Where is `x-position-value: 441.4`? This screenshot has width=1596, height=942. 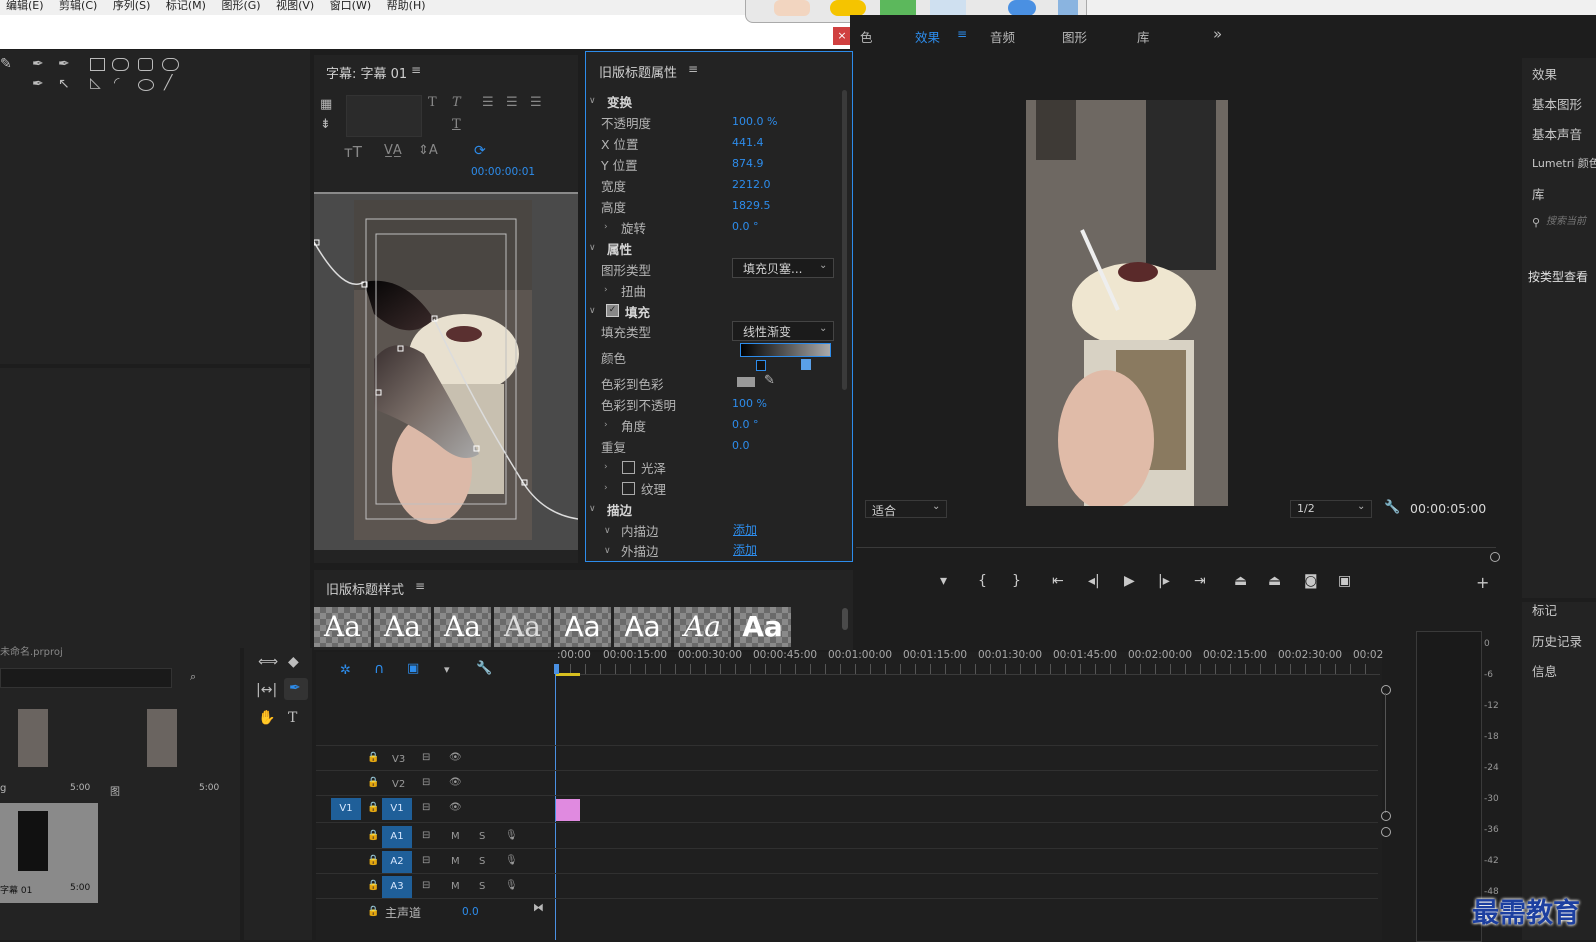
x-position-value: 441.4 is located at coordinates (748, 142).